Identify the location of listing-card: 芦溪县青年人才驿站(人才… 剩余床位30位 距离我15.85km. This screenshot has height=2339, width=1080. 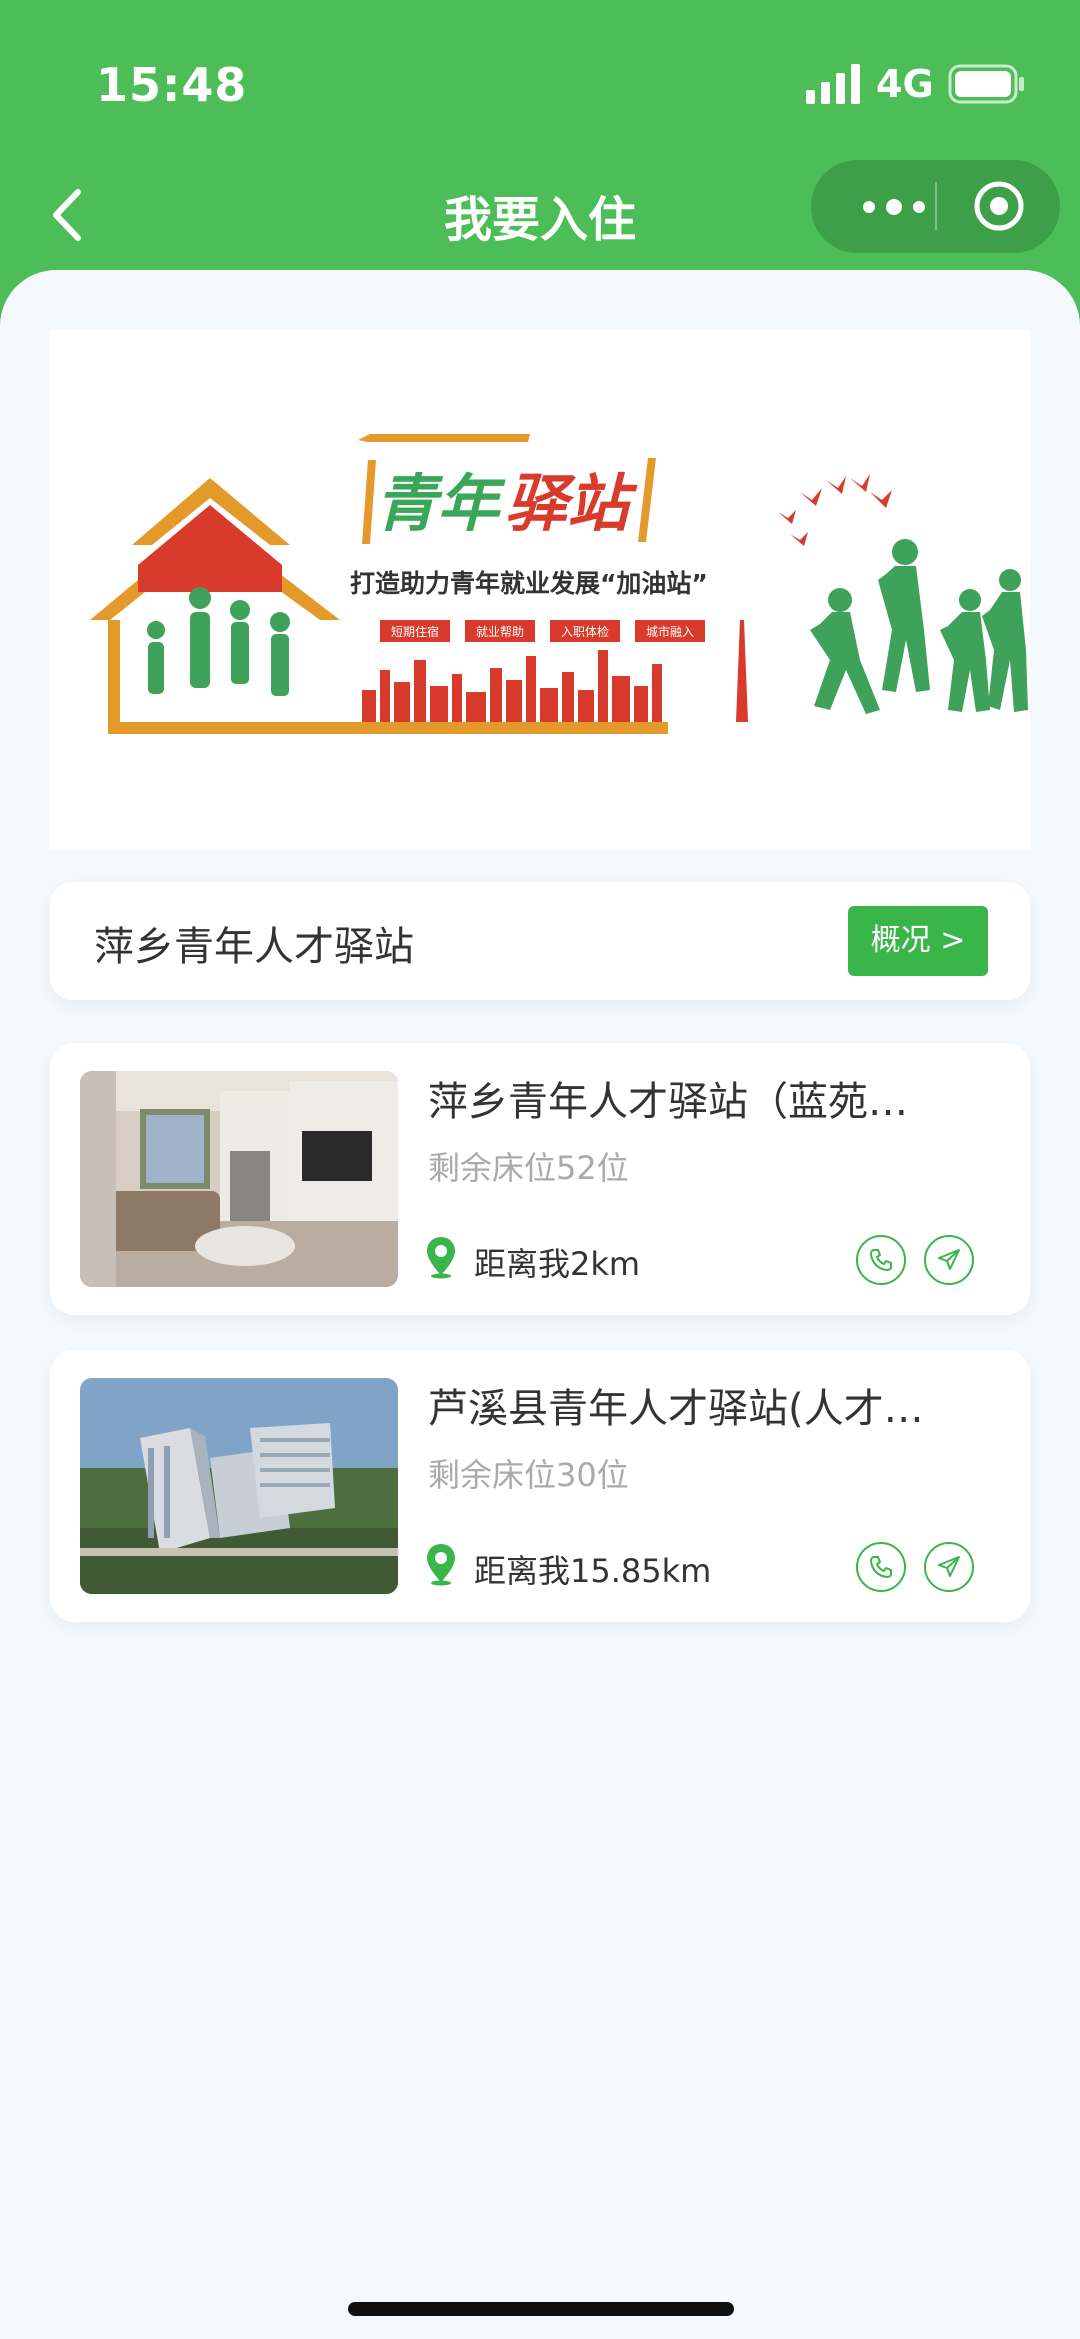
(540, 1486).